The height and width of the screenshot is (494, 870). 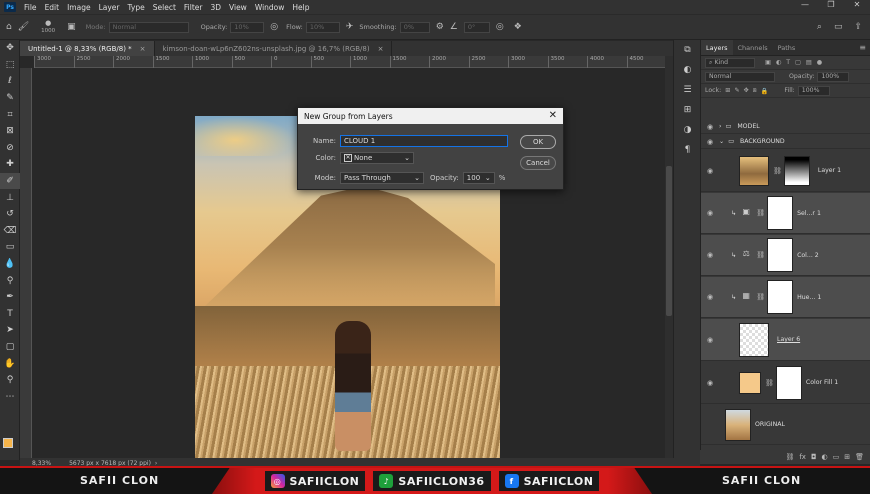 I want to click on ok-button: OK, so click(x=538, y=142).